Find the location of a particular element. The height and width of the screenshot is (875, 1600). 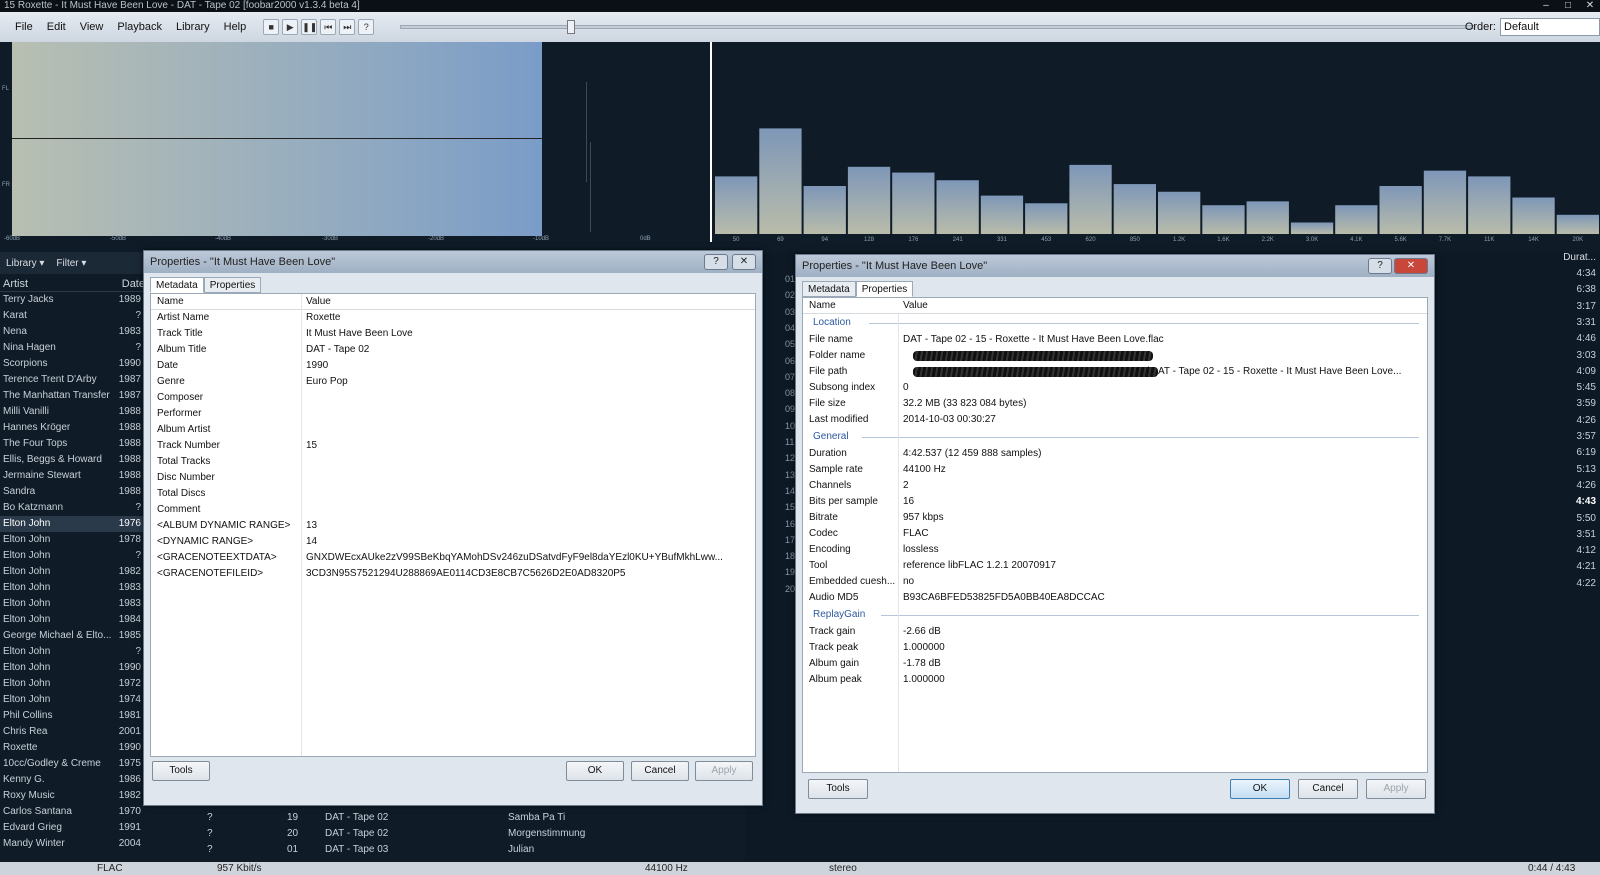

list-item: George Michael & Elto... 1985 is located at coordinates (72, 636).